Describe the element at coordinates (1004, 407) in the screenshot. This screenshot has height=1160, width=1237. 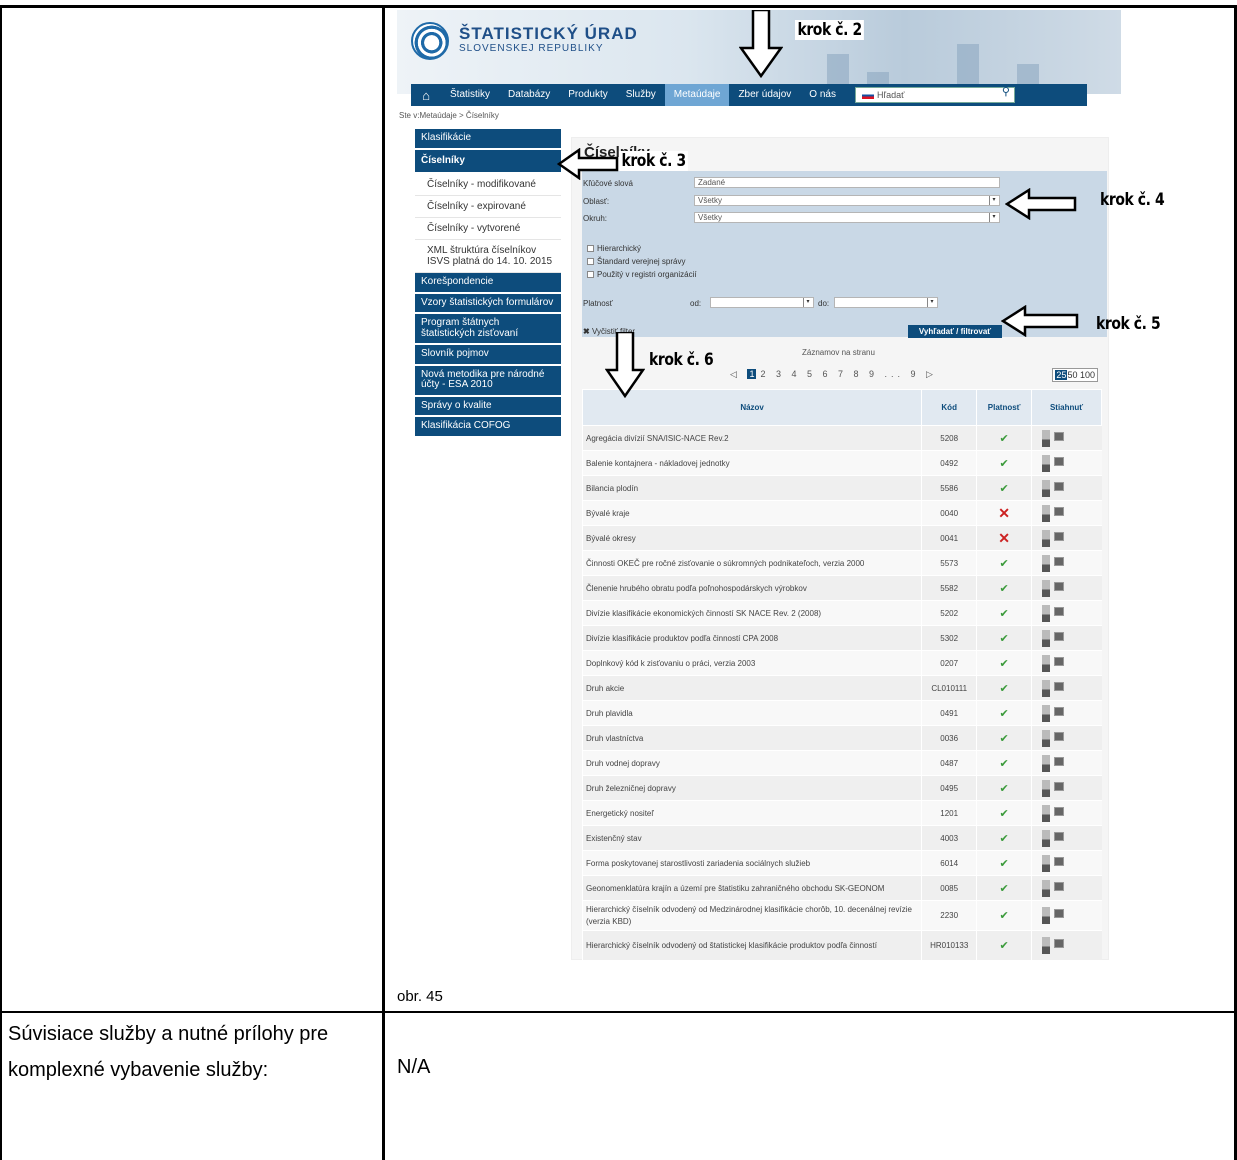
I see `col-header-validity: Platnosť` at that location.